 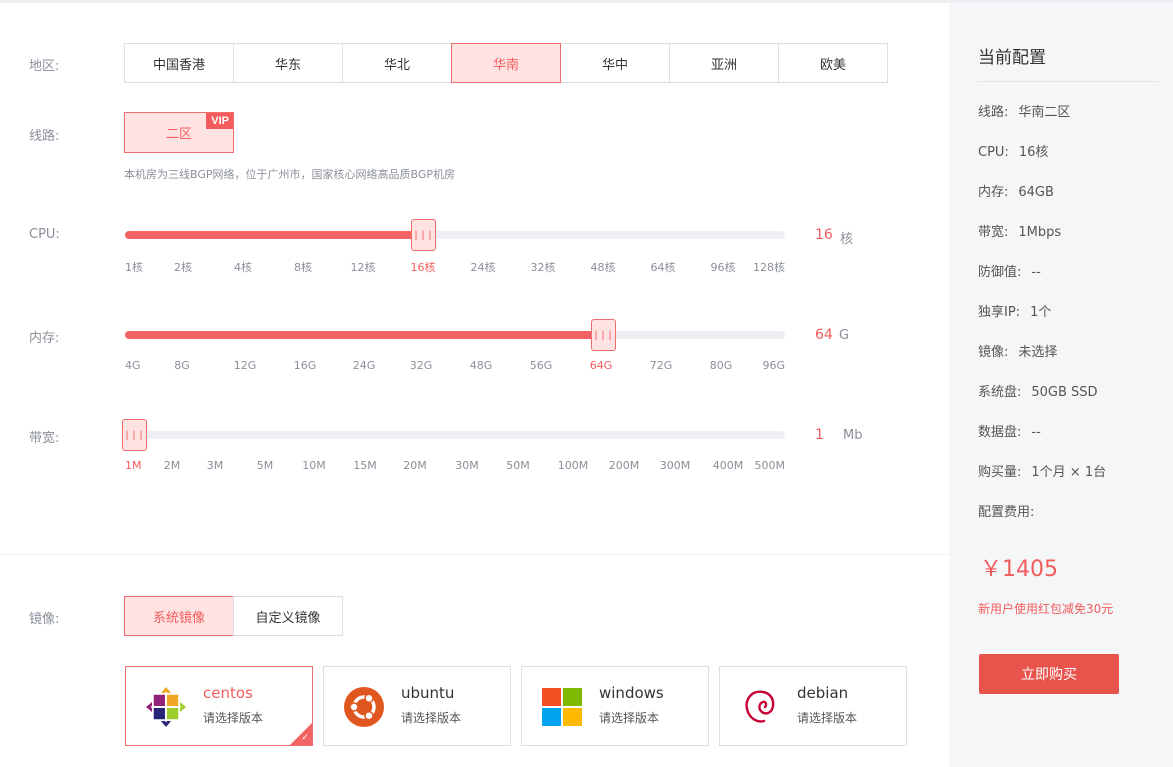 I want to click on cpu-tick: 12核, so click(x=363, y=267).